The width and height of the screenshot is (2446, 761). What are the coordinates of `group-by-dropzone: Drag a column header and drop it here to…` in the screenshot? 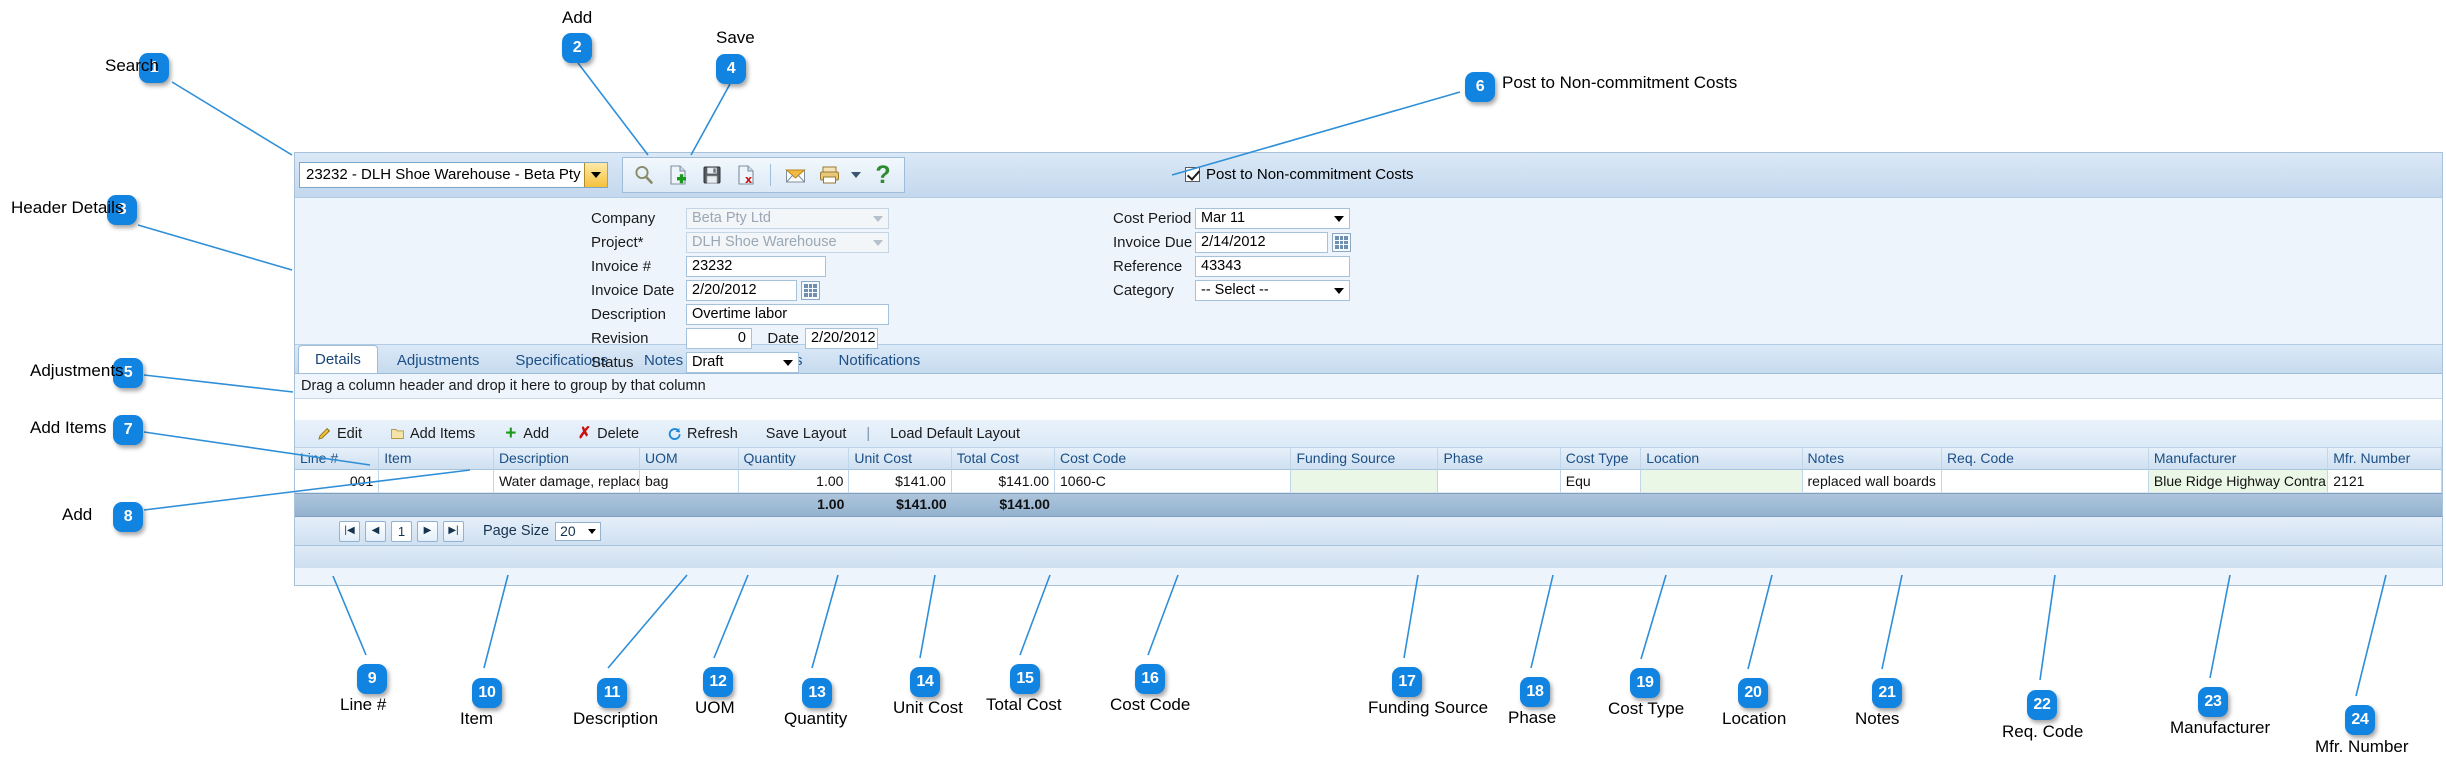 It's located at (1368, 386).